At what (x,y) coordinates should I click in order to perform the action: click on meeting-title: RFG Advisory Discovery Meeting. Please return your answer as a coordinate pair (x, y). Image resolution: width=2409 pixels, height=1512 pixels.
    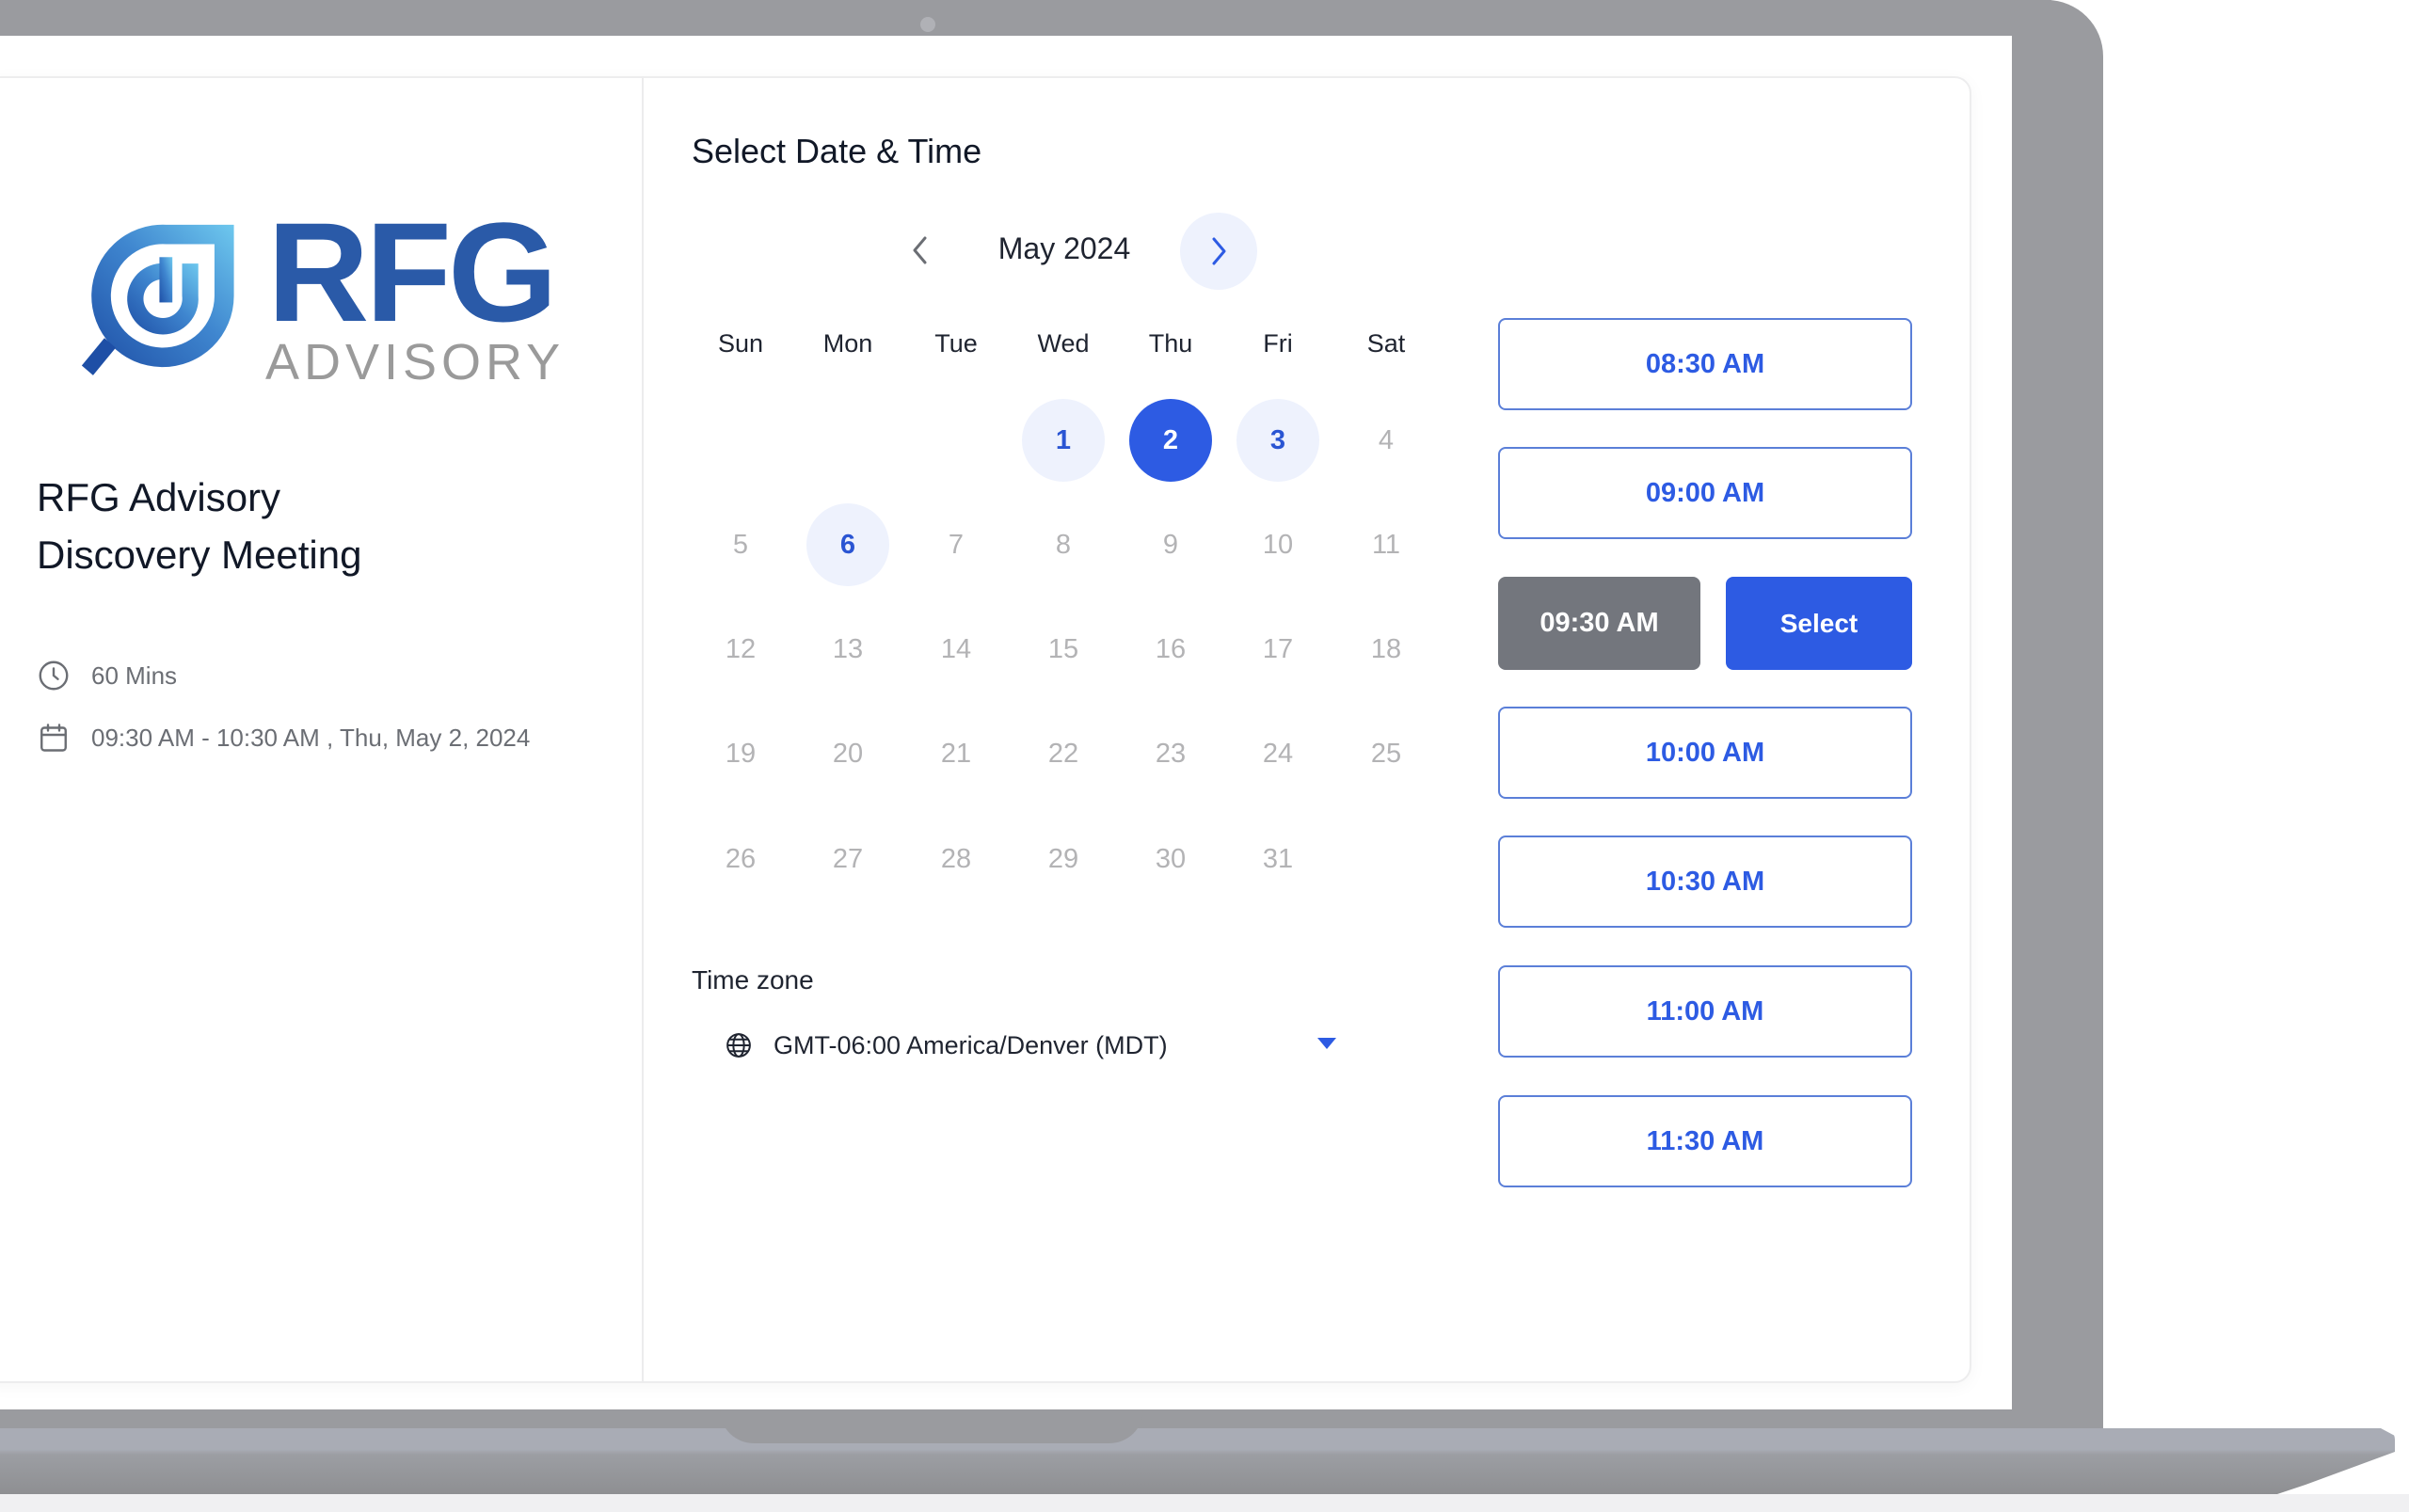
    Looking at the image, I should click on (319, 526).